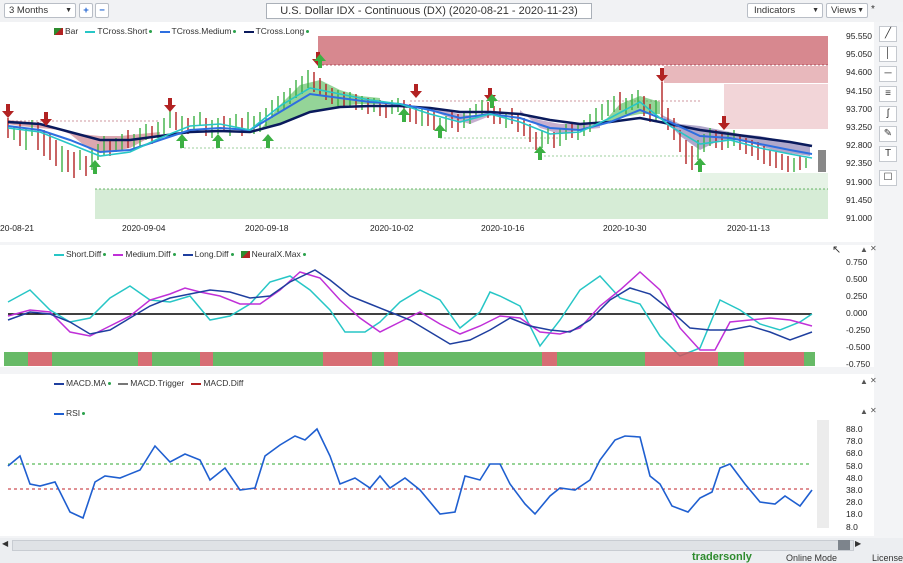 The image size is (903, 563). What do you see at coordinates (503, 228) in the screenshot?
I see `x-tick: 2020-10-16` at bounding box center [503, 228].